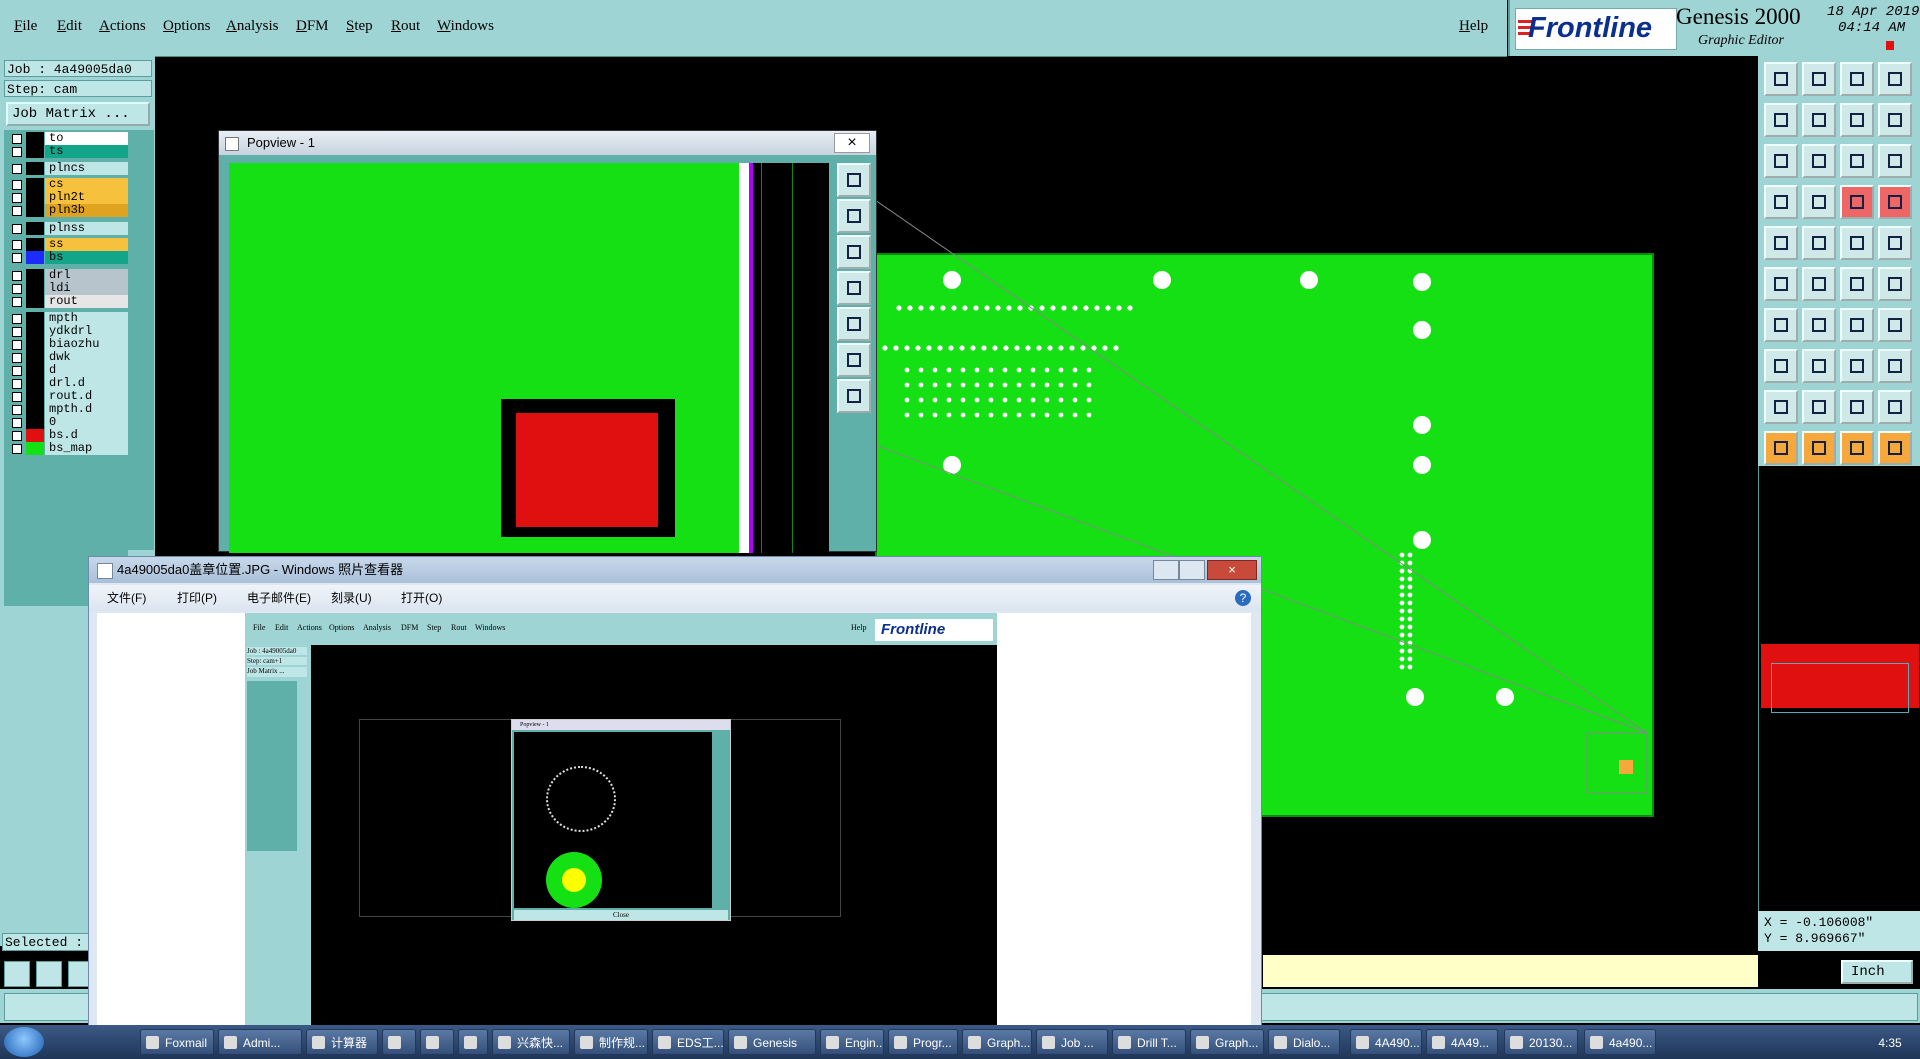 Image resolution: width=1920 pixels, height=1059 pixels. Describe the element at coordinates (1510, 971) in the screenshot. I see `command-field` at that location.